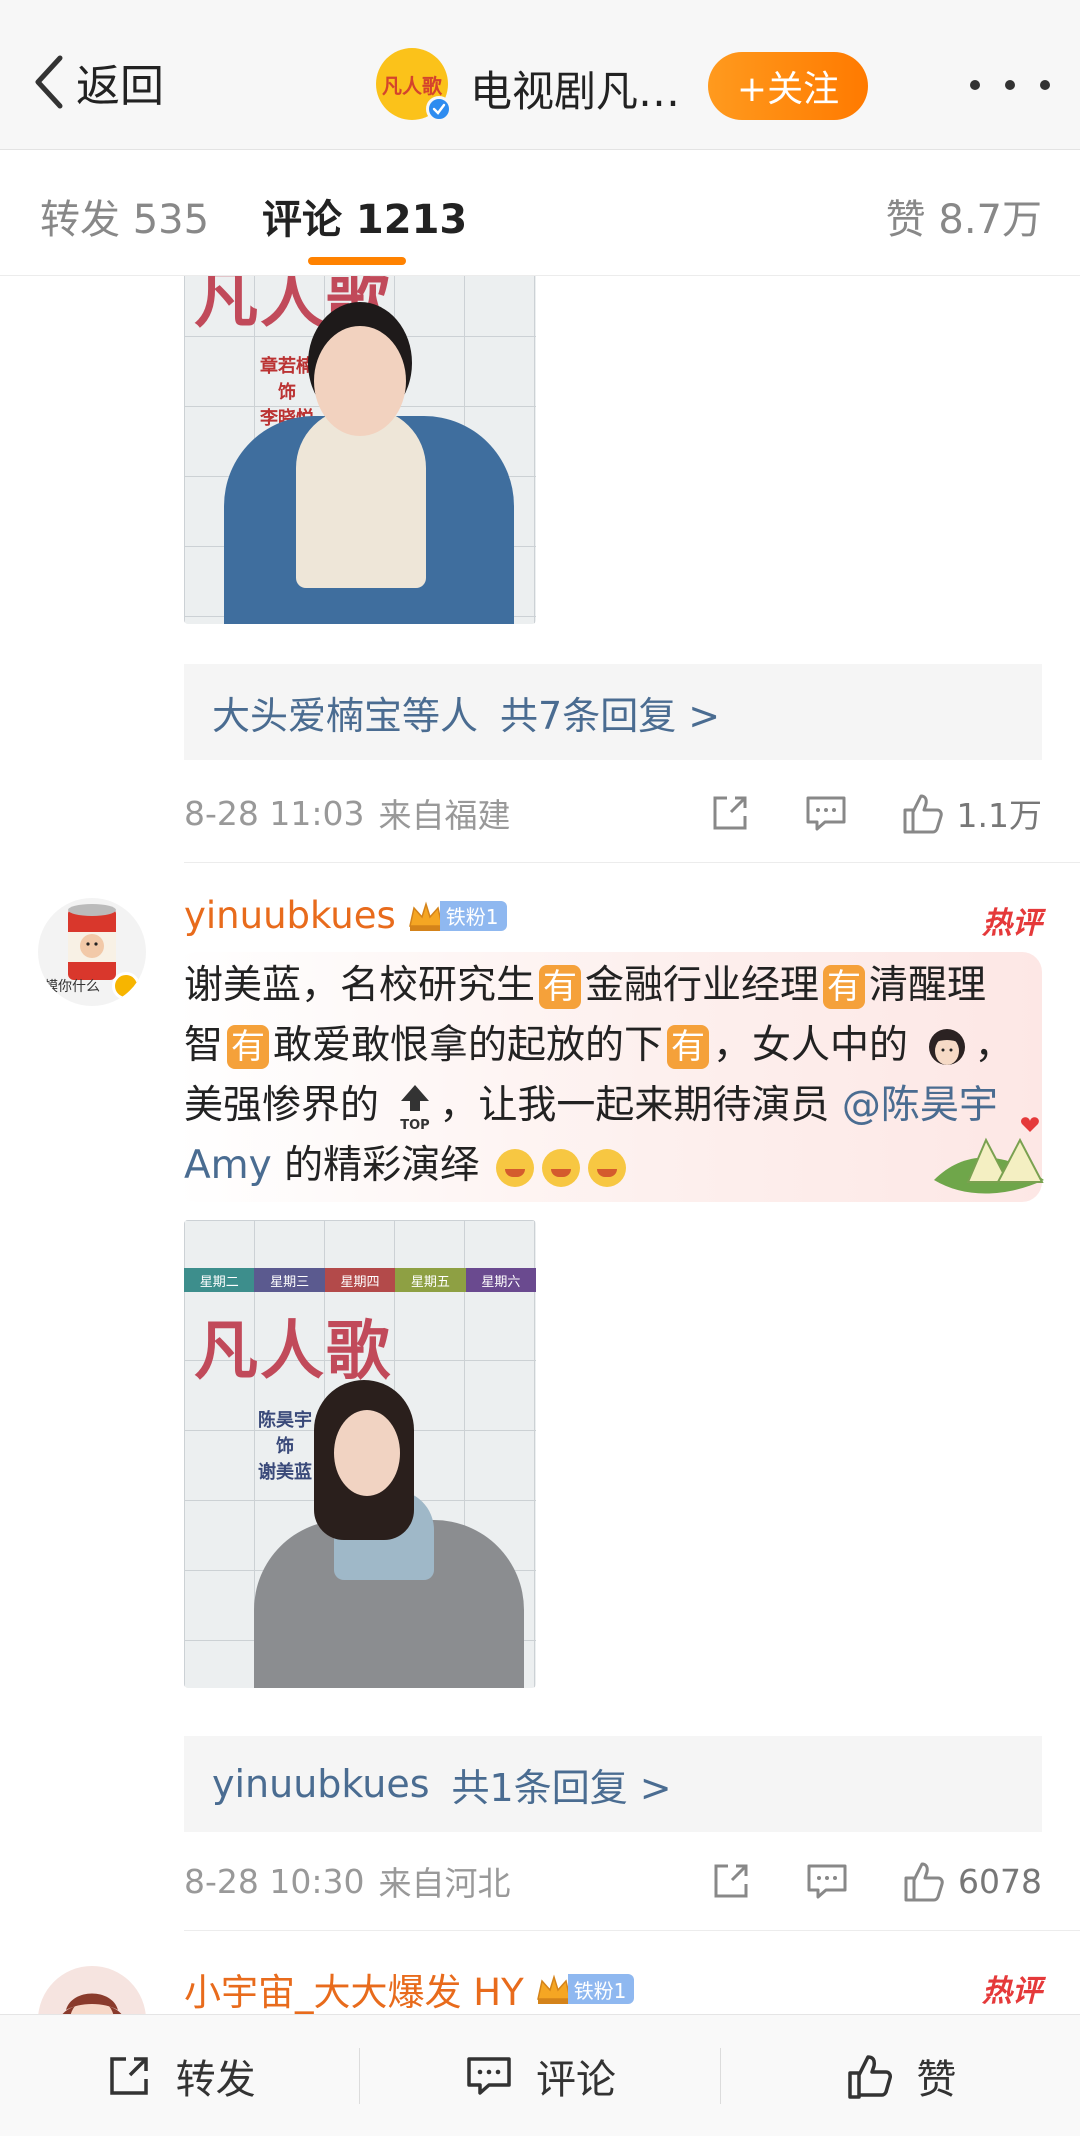 The width and height of the screenshot is (1080, 2136). Describe the element at coordinates (345, 915) in the screenshot. I see `commenter-name: yinuubkues 铁粉1` at that location.